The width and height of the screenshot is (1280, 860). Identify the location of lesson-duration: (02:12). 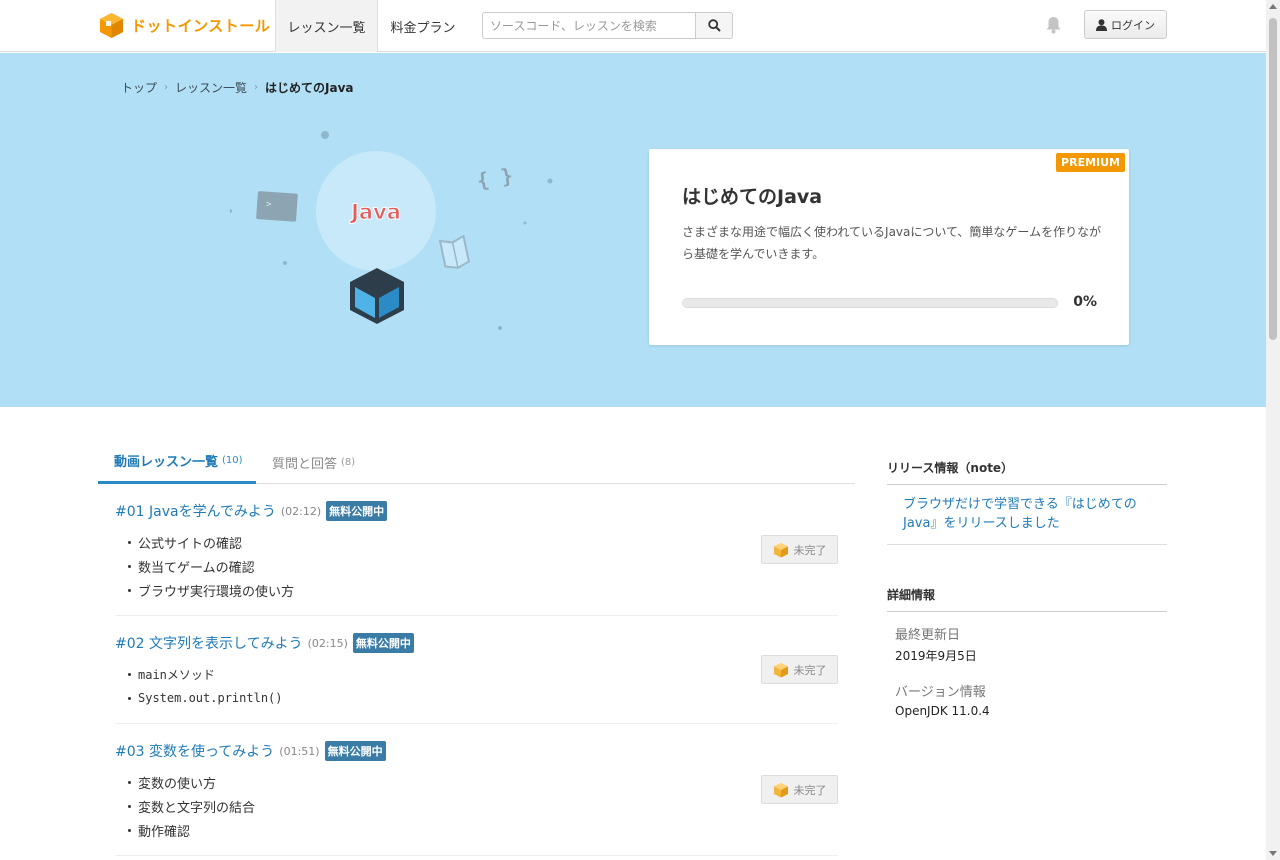
(301, 511).